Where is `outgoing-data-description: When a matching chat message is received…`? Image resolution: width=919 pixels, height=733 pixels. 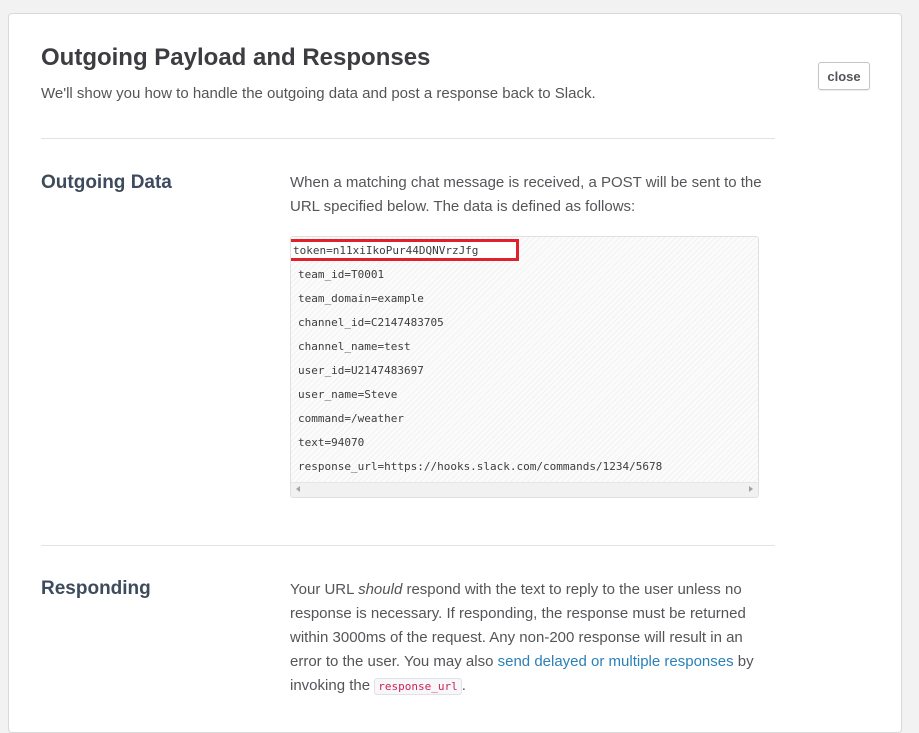
outgoing-data-description: When a matching chat message is received… is located at coordinates (526, 194).